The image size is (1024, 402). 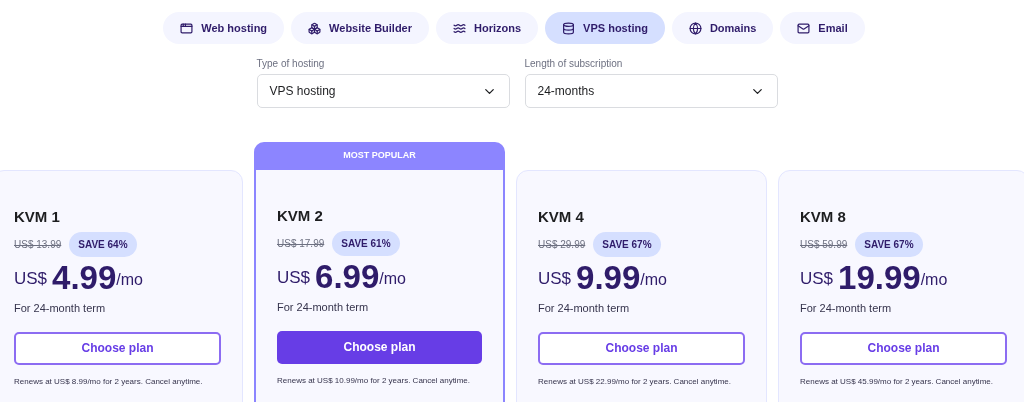 I want to click on plan-name: KVM 1, so click(x=37, y=216).